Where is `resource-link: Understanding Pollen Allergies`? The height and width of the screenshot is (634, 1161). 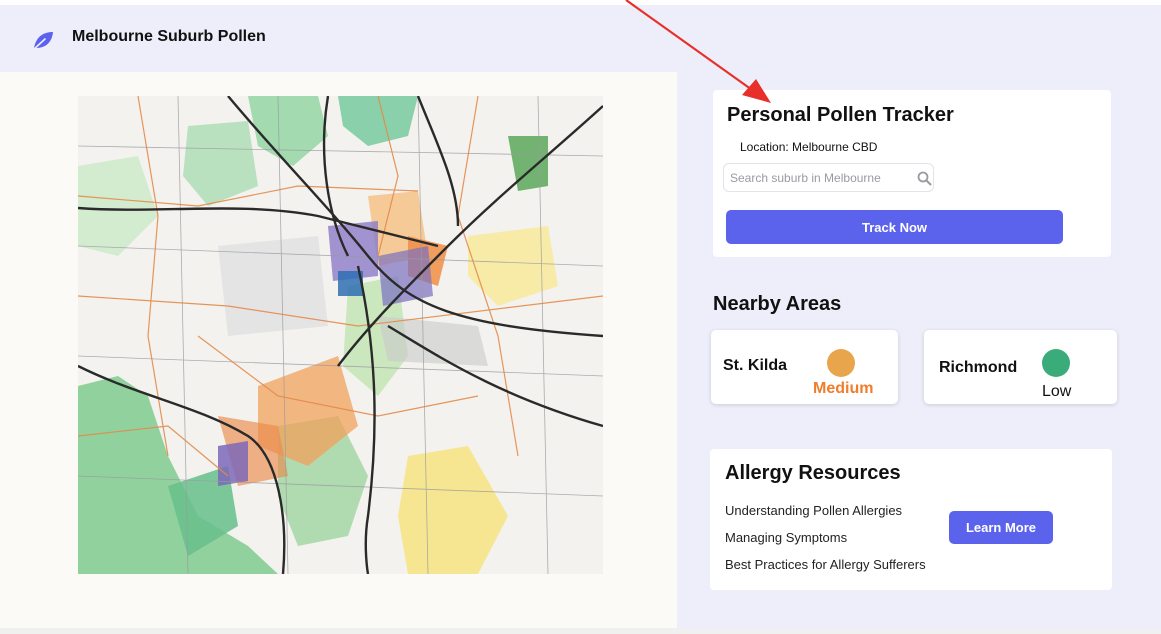 resource-link: Understanding Pollen Allergies is located at coordinates (813, 510).